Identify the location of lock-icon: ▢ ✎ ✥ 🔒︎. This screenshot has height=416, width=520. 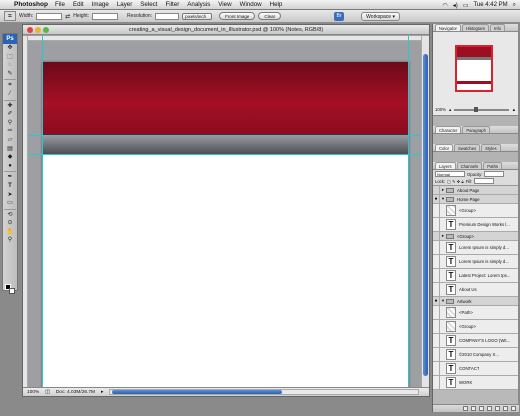
(455, 181).